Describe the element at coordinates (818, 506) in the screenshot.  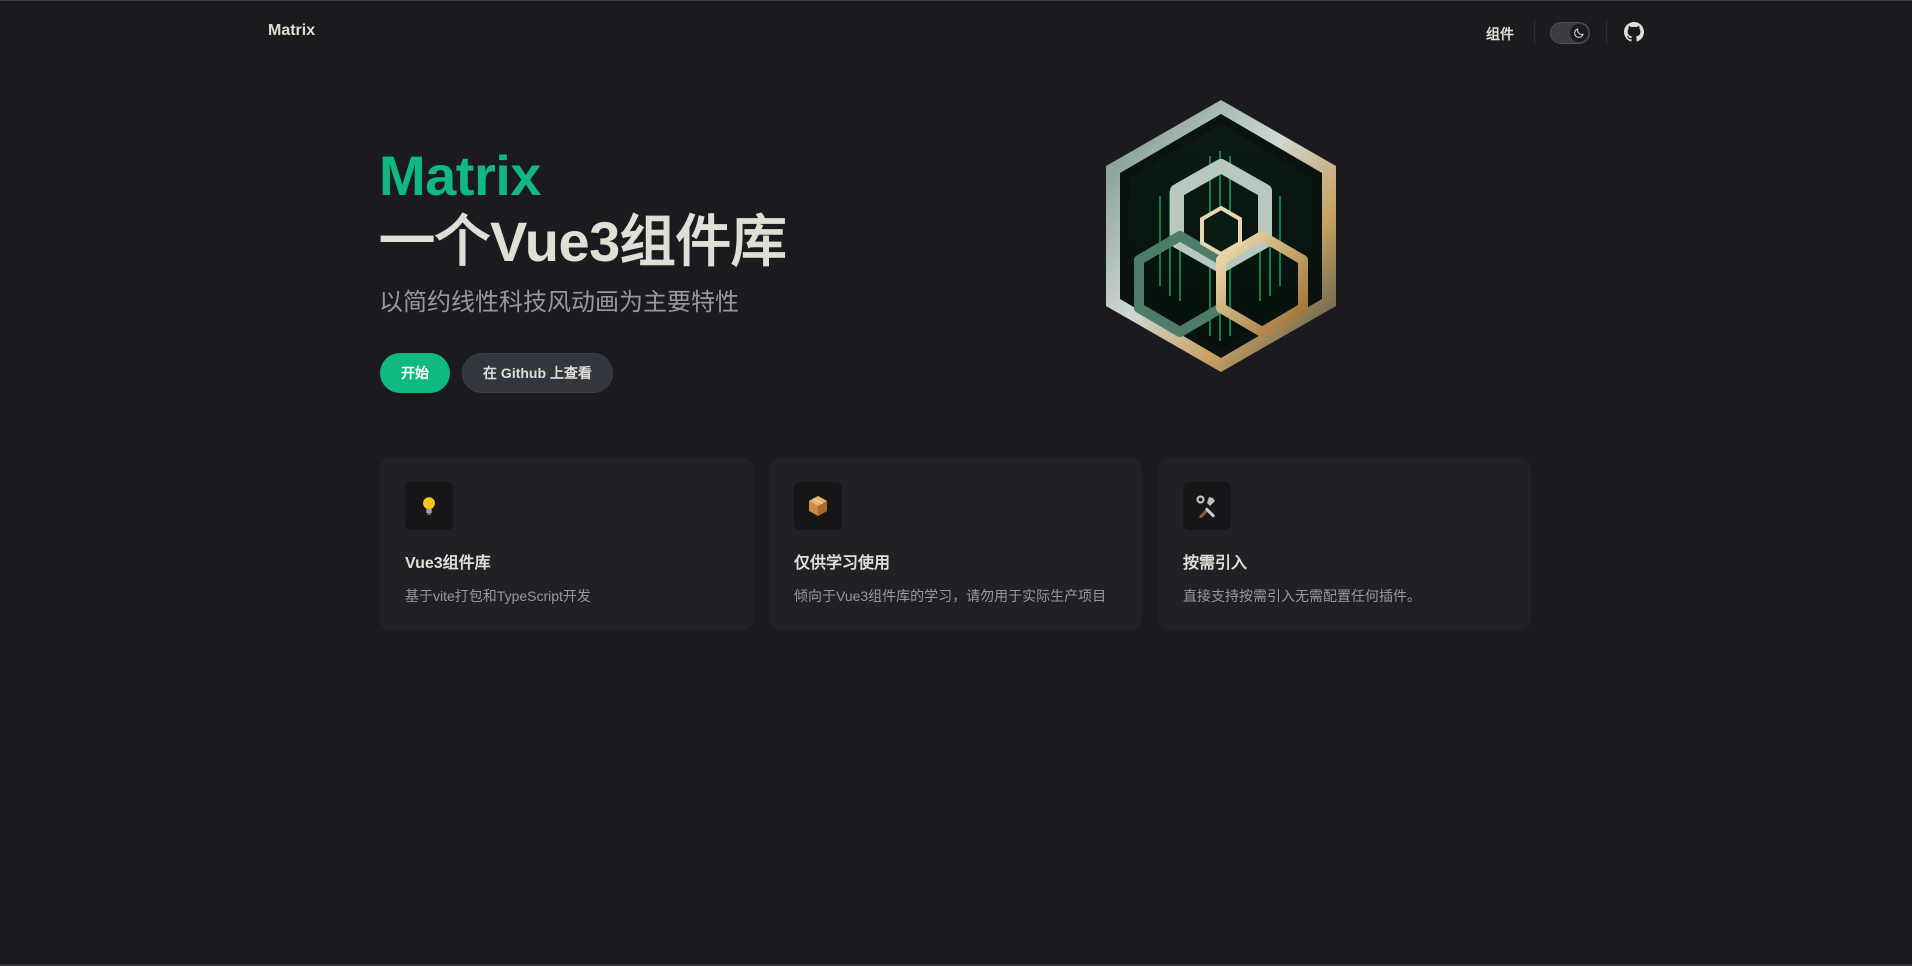
I see `package-icon` at that location.